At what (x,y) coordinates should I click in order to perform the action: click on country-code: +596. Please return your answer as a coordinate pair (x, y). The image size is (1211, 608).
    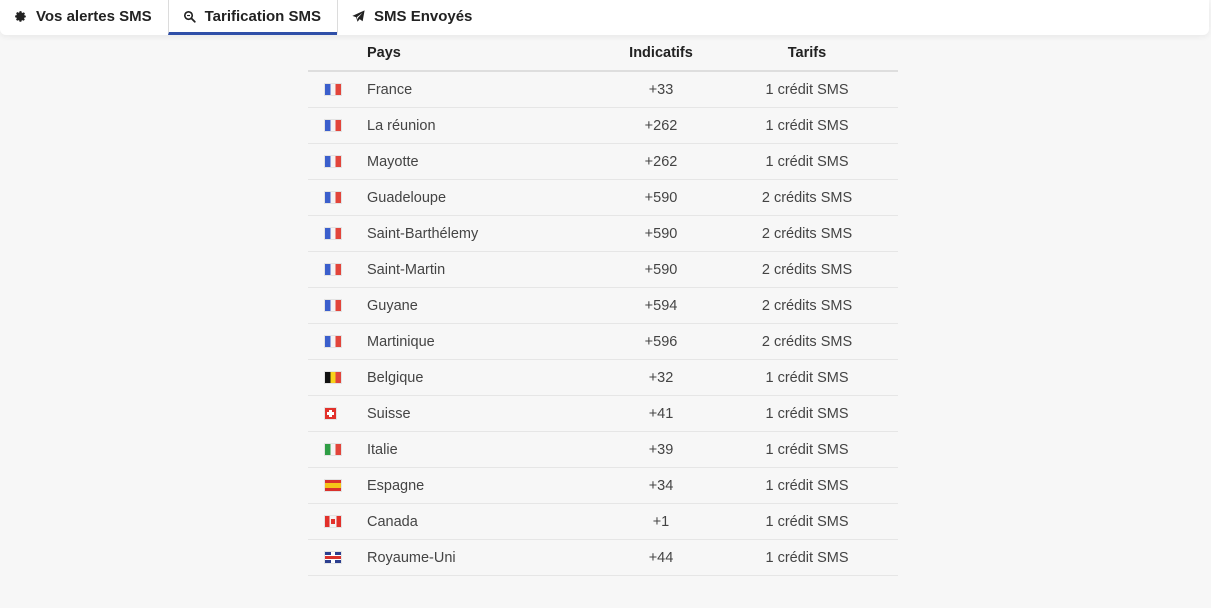
    Looking at the image, I should click on (661, 341).